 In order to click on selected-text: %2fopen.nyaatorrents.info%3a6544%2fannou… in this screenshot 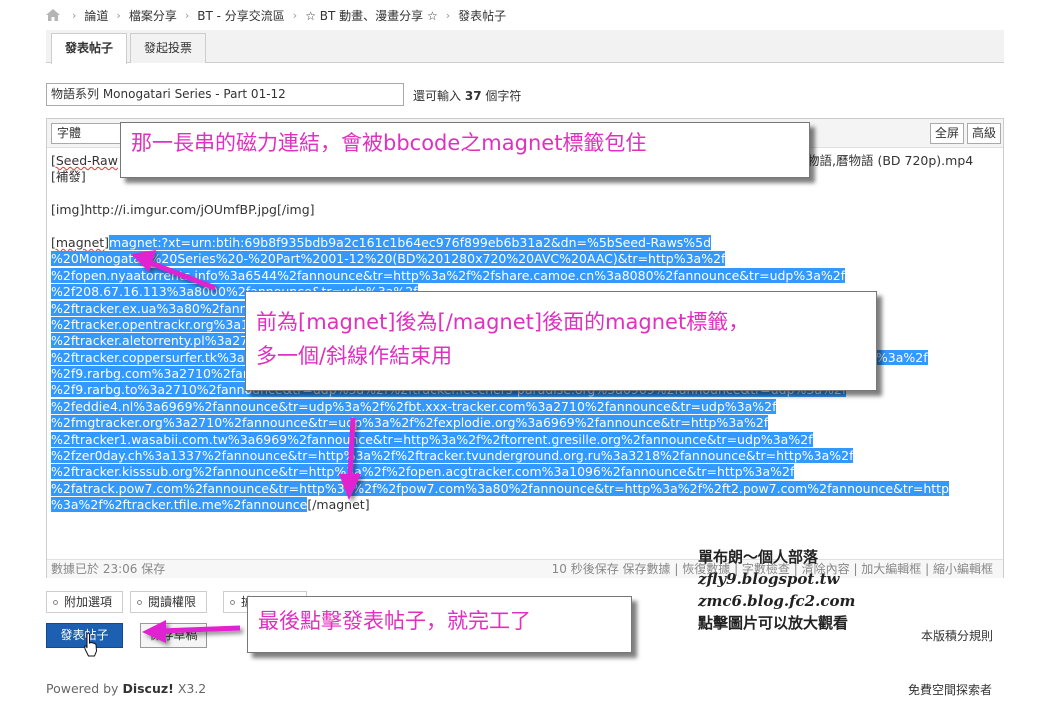, I will do `click(448, 275)`.